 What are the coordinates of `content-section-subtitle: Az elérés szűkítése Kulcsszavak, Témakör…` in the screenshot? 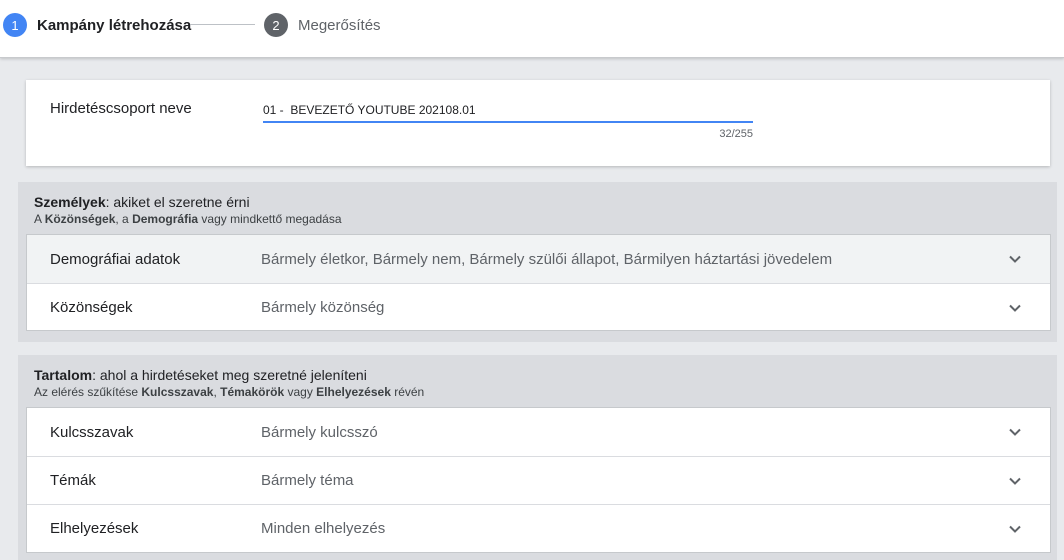 It's located at (229, 392).